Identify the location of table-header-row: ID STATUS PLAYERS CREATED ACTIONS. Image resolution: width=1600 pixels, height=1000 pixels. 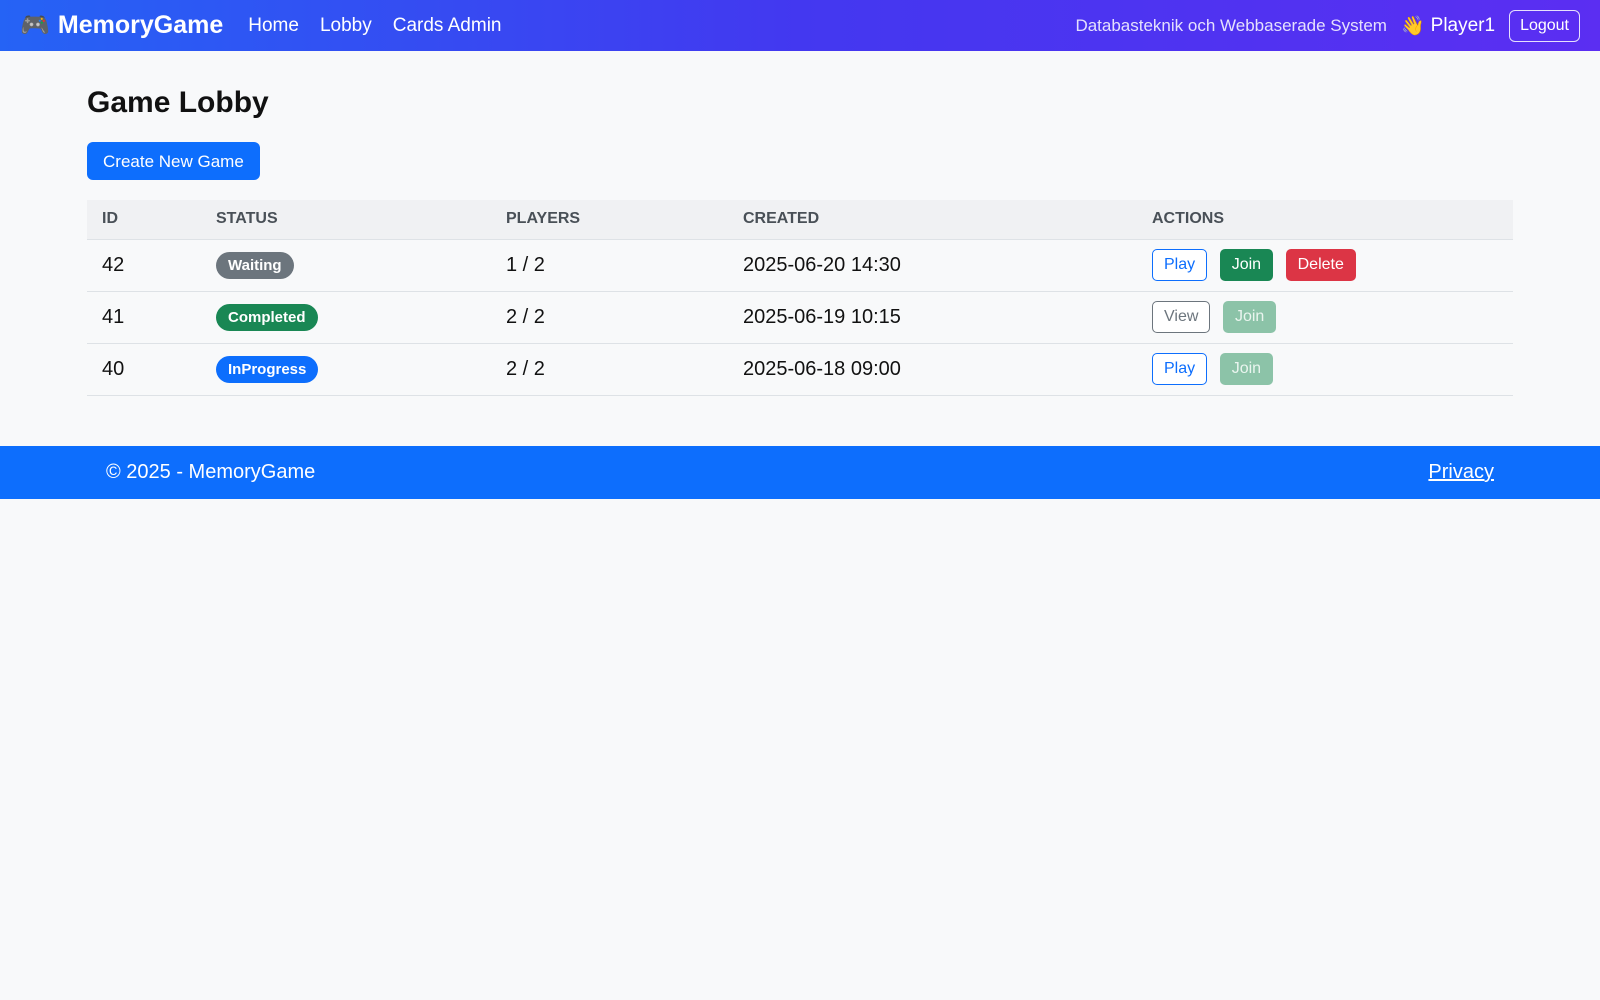
(800, 220).